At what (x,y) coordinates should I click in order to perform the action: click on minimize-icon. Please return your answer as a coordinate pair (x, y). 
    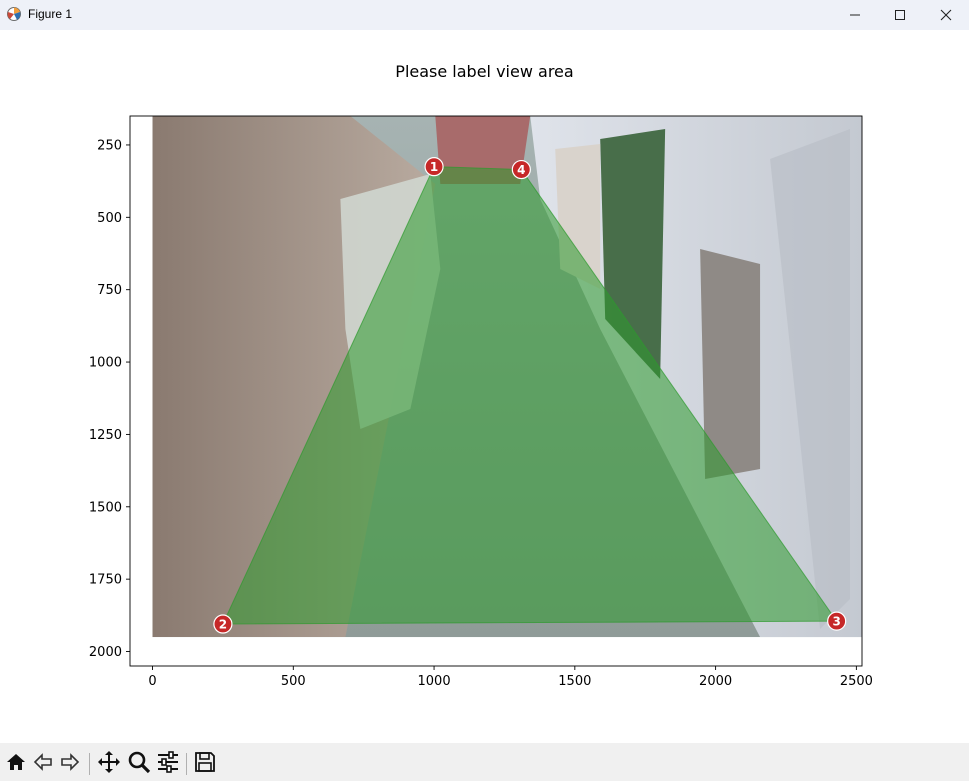
    Looking at the image, I should click on (855, 15).